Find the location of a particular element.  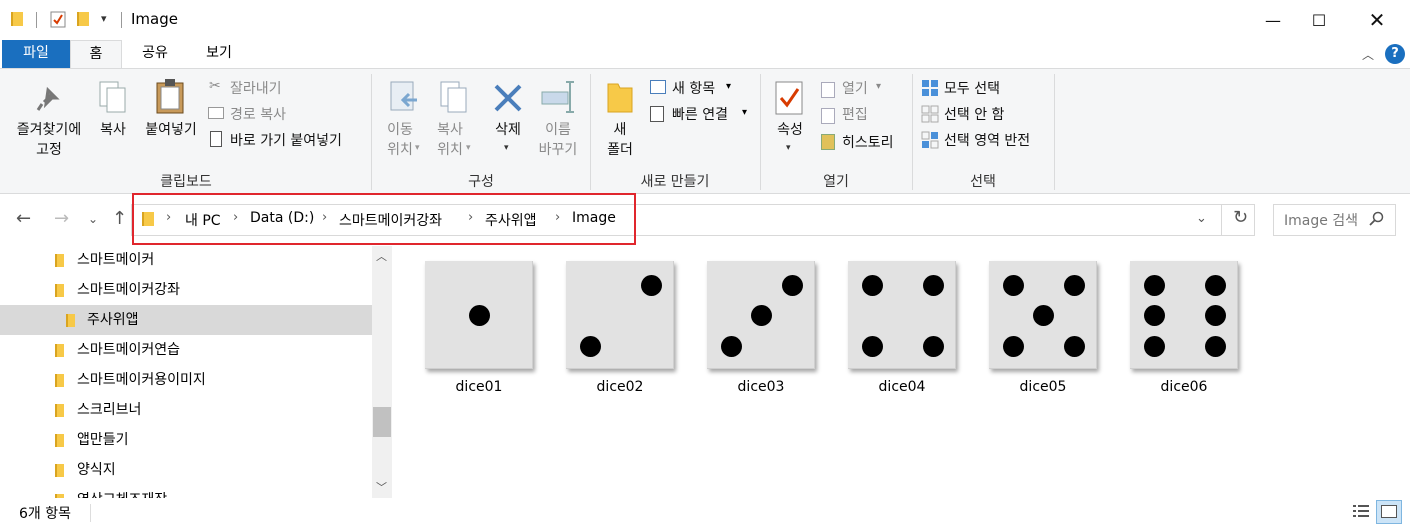

select-none-button: 선택 안 함 is located at coordinates (974, 114).